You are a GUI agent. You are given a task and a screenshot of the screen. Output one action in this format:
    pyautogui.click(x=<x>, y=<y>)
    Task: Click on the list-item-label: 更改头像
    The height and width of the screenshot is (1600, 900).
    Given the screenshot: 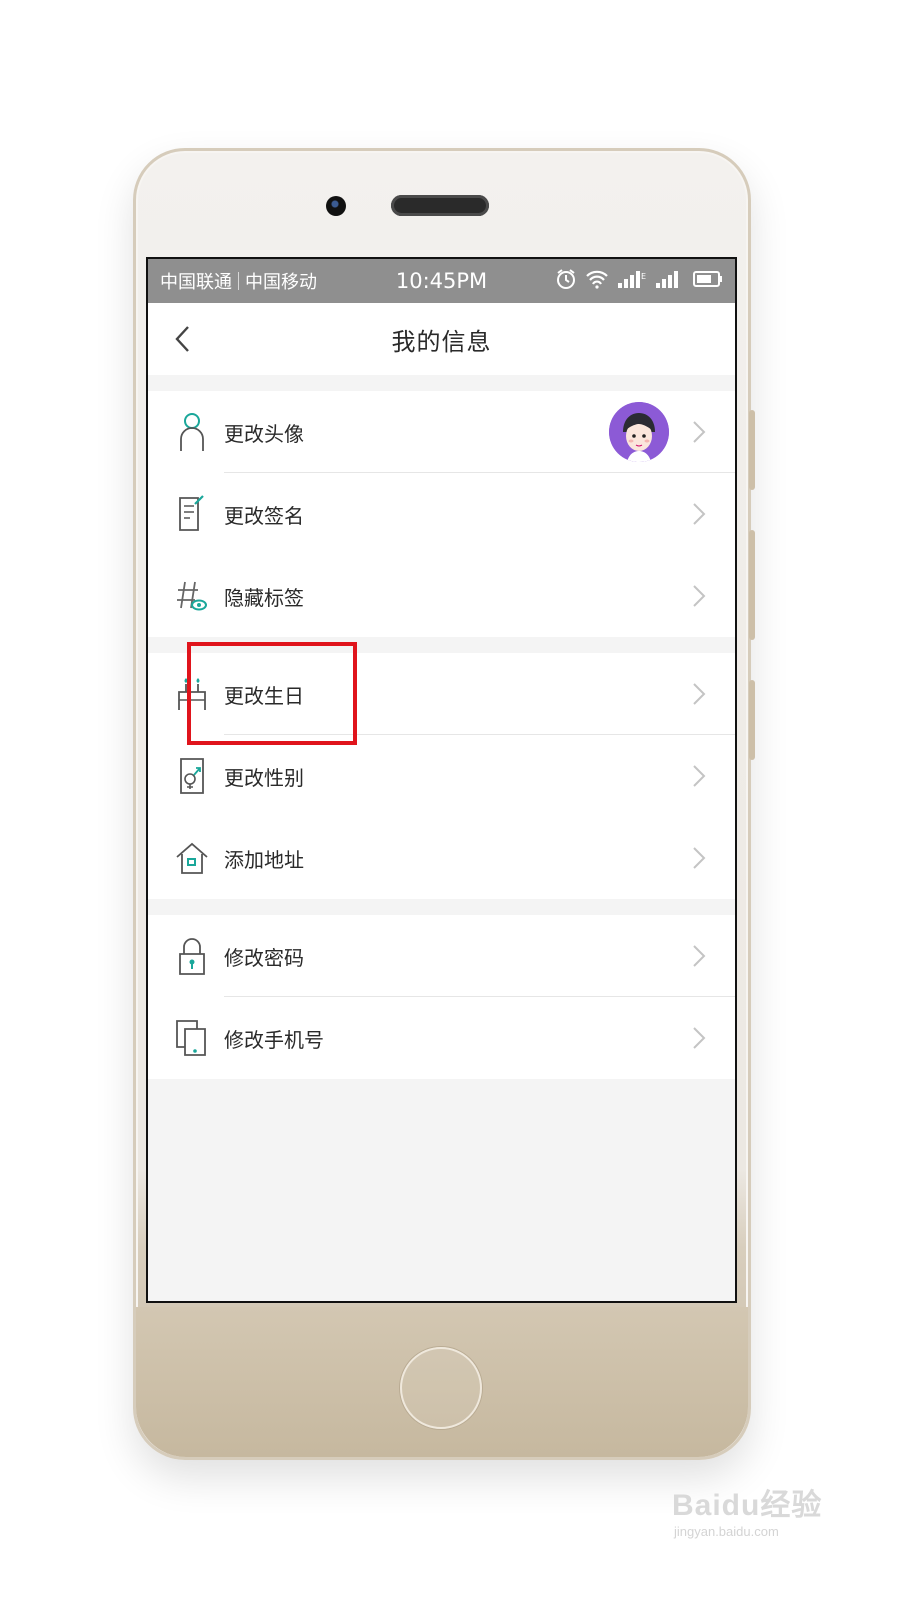 What is the action you would take?
    pyautogui.click(x=264, y=433)
    